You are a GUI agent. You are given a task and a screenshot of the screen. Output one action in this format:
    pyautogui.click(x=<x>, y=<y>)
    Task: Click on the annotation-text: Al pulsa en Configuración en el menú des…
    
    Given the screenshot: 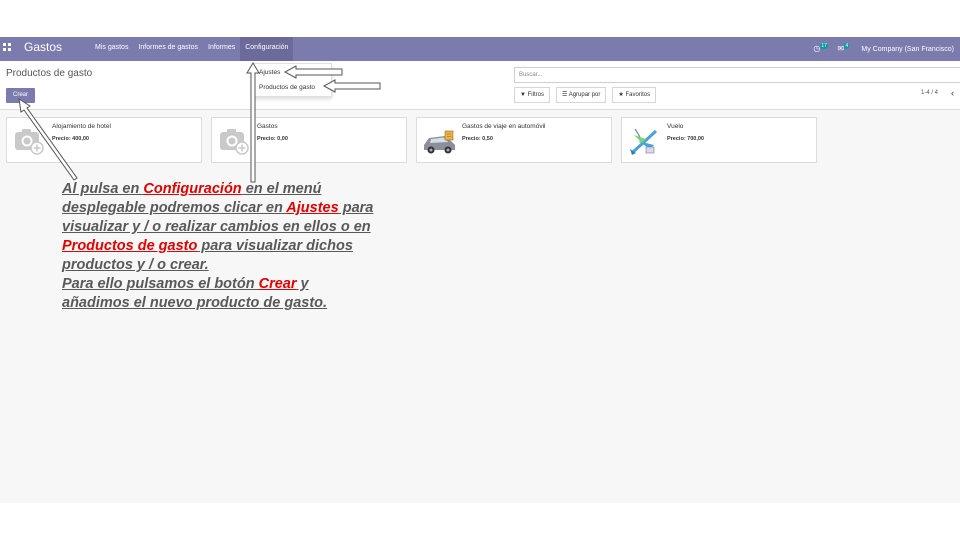 What is the action you would take?
    pyautogui.click(x=237, y=246)
    